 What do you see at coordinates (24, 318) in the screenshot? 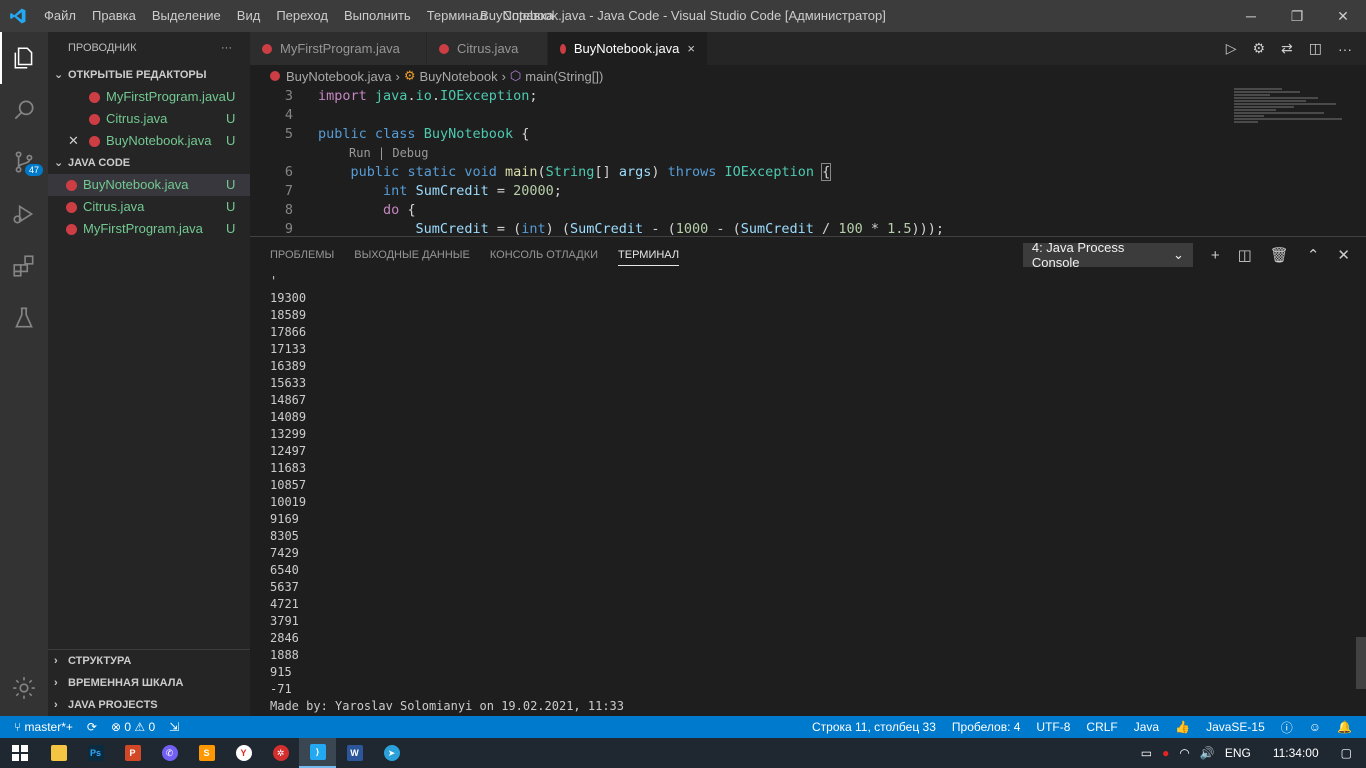
I see `testing-flask-icon` at bounding box center [24, 318].